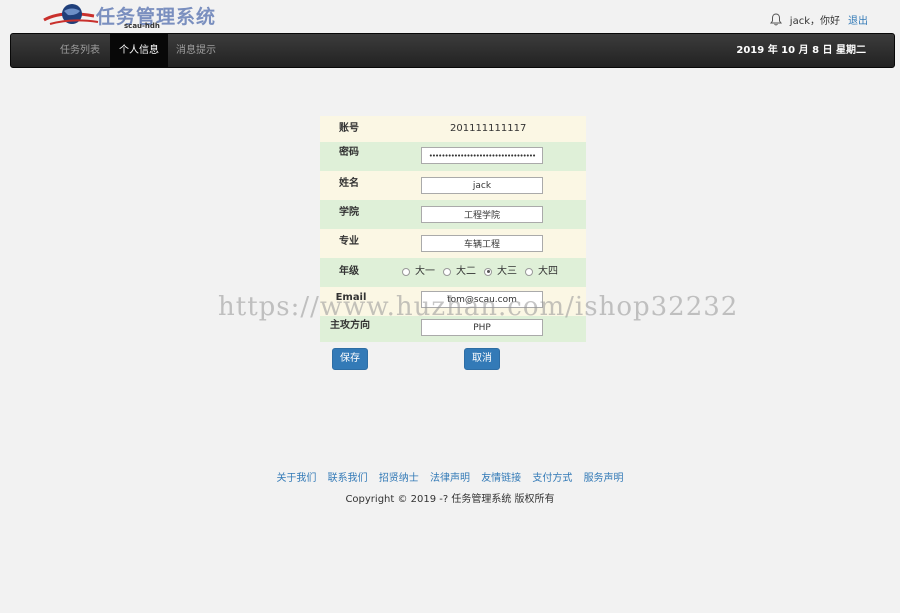 Image resolution: width=900 pixels, height=613 pixels. I want to click on account-label: 账号, so click(349, 128).